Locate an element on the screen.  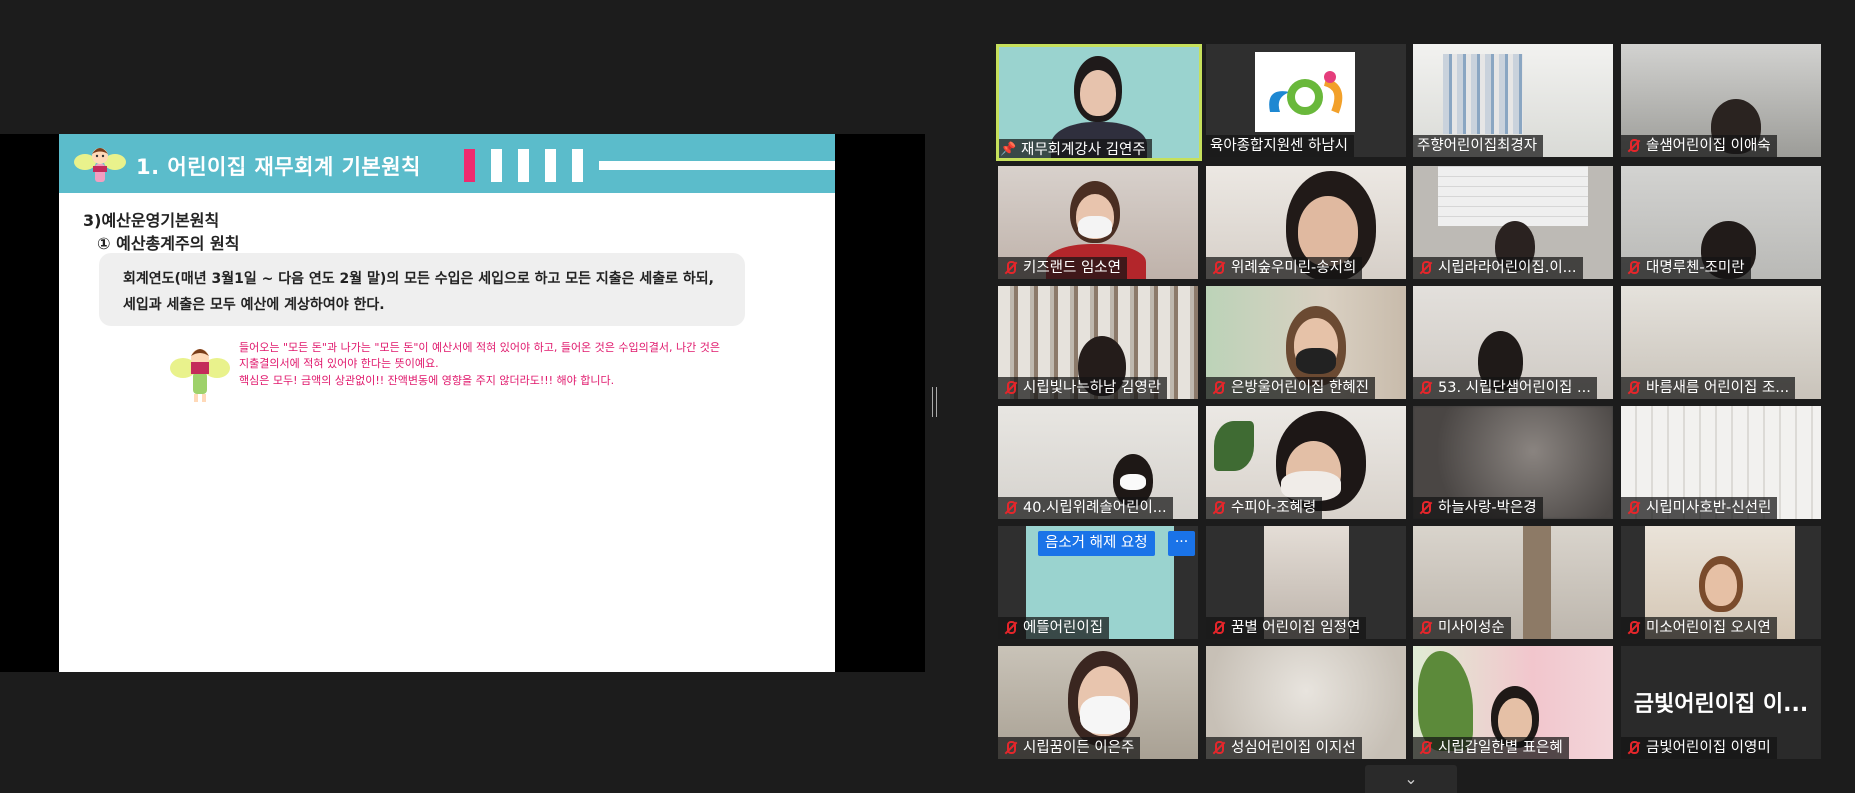
brick-wall is located at coordinates (1513, 196).